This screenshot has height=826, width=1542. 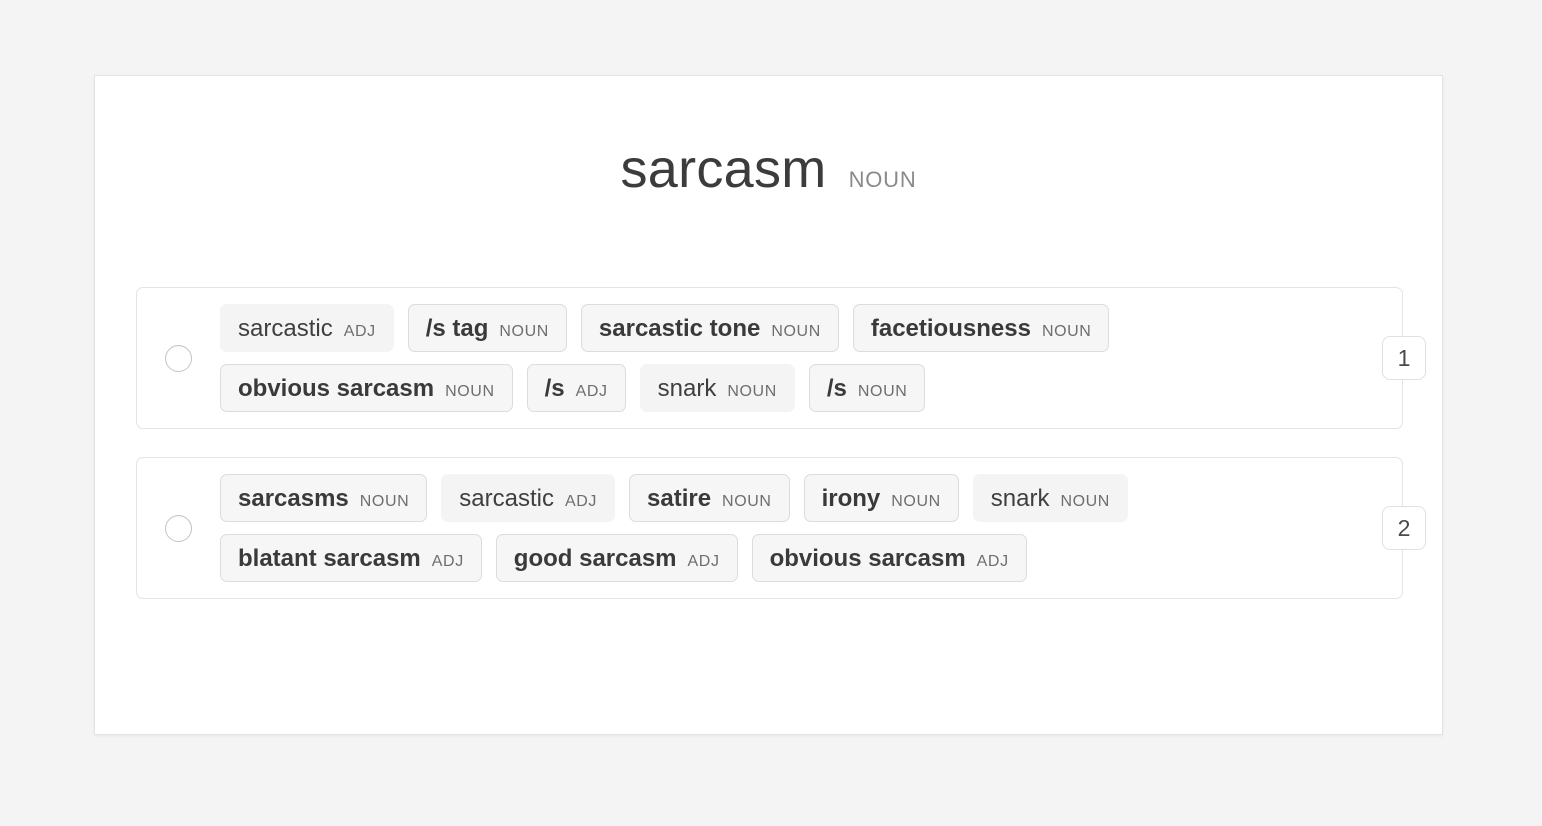 I want to click on synonym-tag: facetiousness NOUN, so click(x=981, y=328).